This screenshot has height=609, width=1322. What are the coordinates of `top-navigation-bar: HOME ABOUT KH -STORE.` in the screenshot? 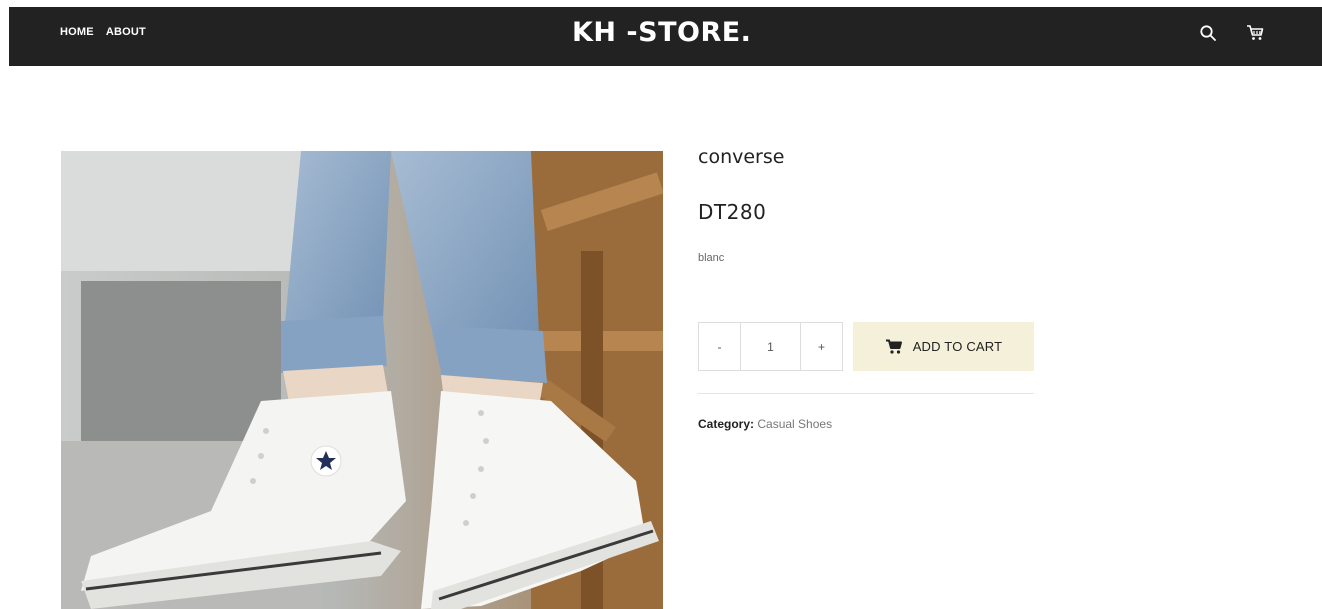 It's located at (665, 36).